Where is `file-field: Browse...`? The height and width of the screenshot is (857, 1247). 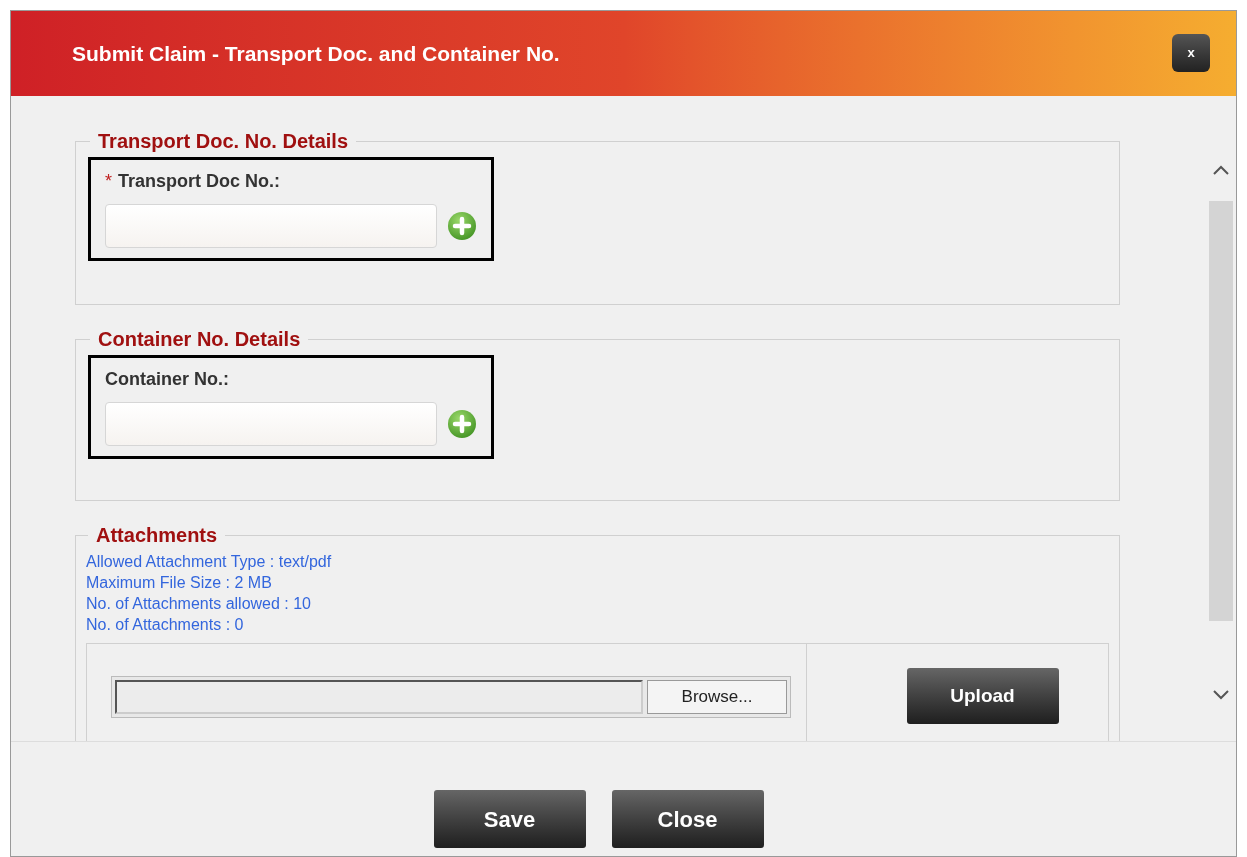 file-field: Browse... is located at coordinates (451, 697).